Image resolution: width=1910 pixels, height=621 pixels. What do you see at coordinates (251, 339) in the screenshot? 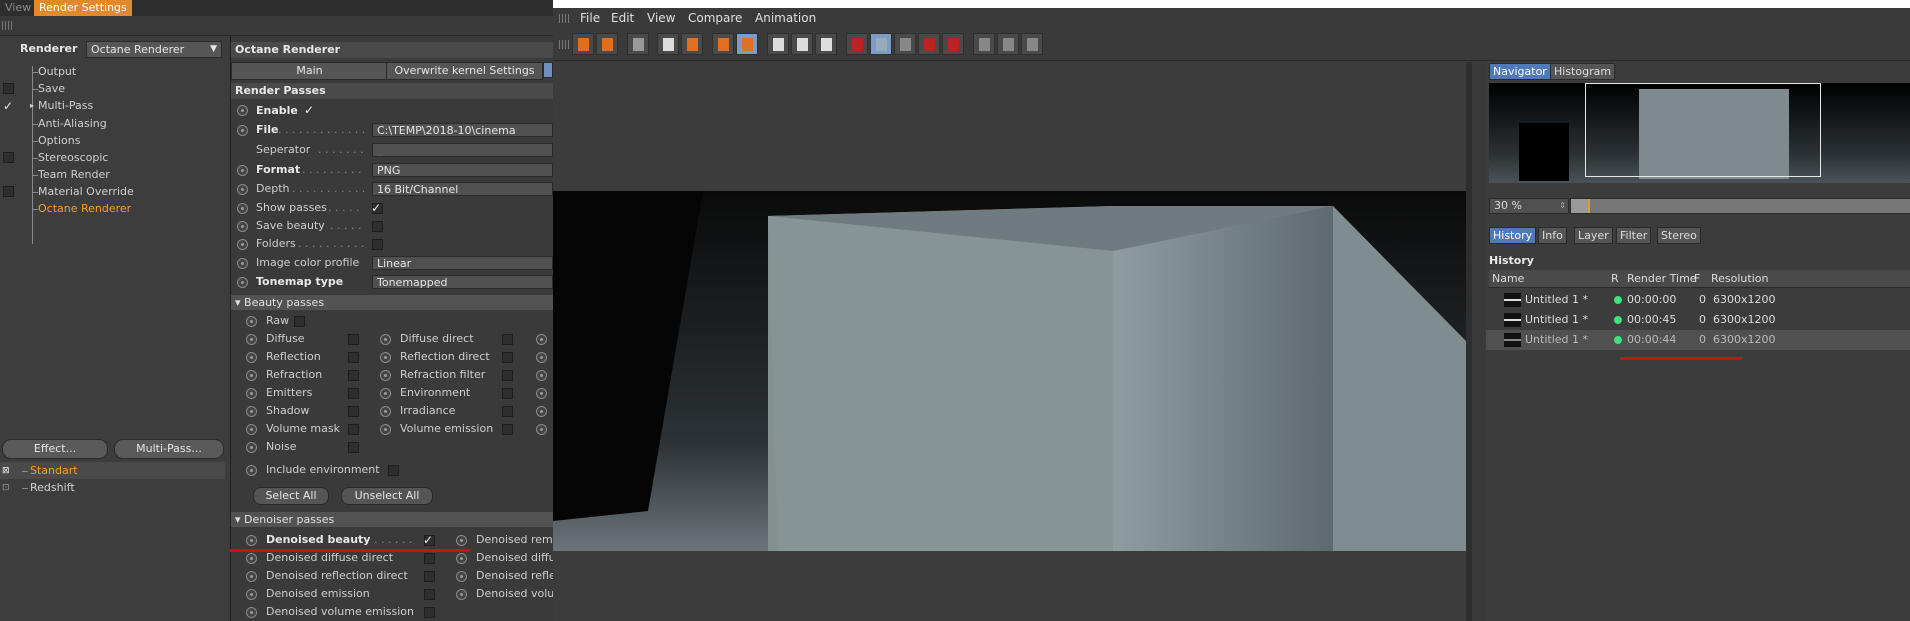
I see `diffuse-anim-radio` at bounding box center [251, 339].